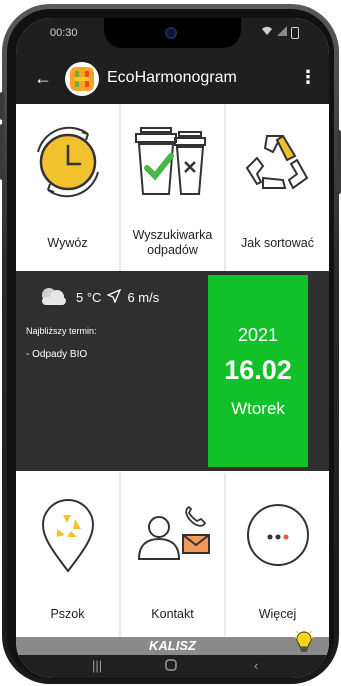 This screenshot has width=341, height=686. I want to click on wind-direction-icon, so click(114, 297).